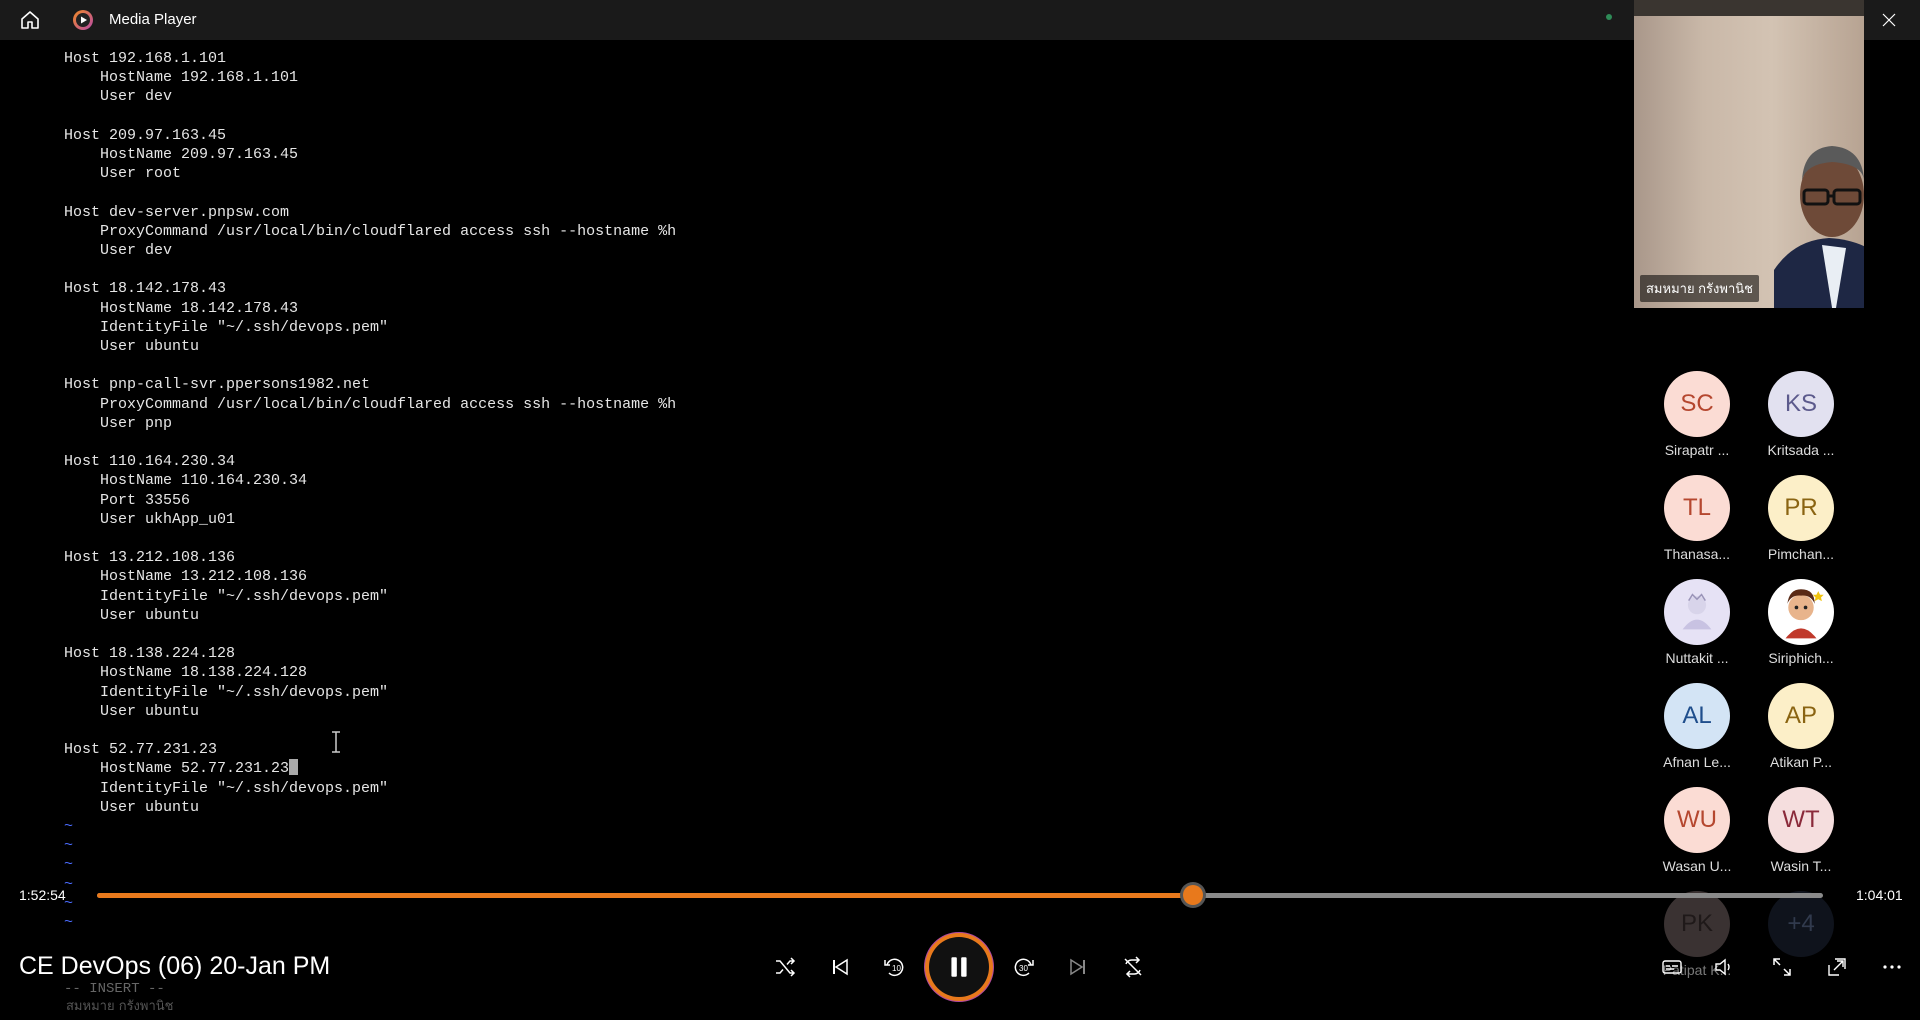  Describe the element at coordinates (1697, 820) in the screenshot. I see `participant-avatar: WU` at that location.